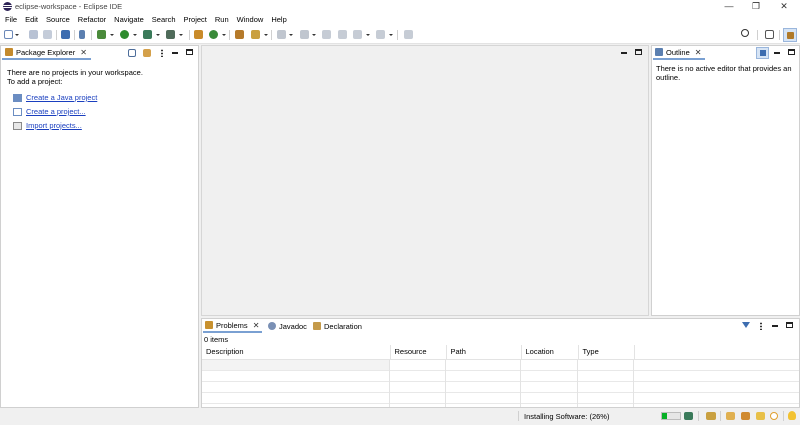 This screenshot has height=425, width=800. I want to click on menu-help: Help, so click(278, 19).